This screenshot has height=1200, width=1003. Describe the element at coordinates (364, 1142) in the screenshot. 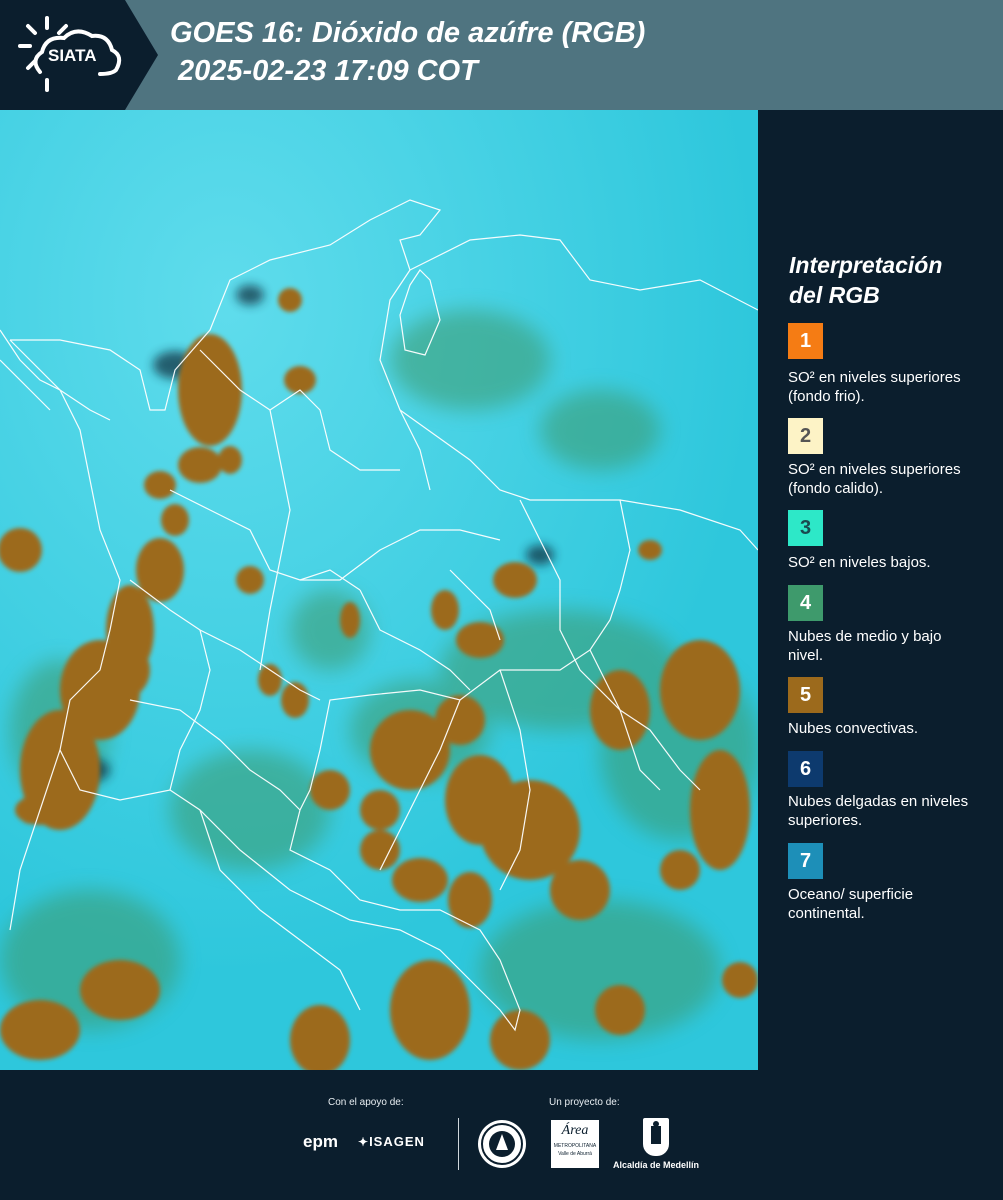

I see `isagen-icon: ✦` at that location.